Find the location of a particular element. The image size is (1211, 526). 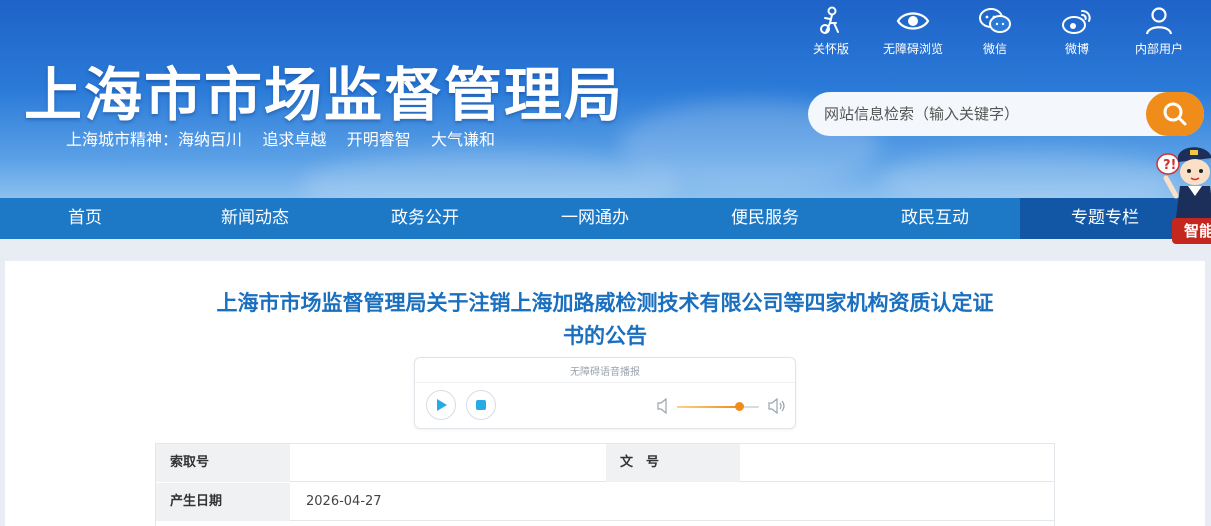

weibo-button: 微博 is located at coordinates (1077, 31).